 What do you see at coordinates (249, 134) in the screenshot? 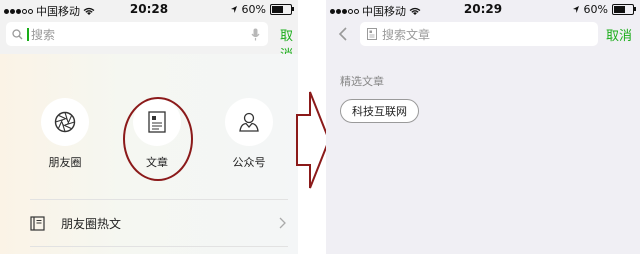
I see `category-official-accounts: 公众号` at bounding box center [249, 134].